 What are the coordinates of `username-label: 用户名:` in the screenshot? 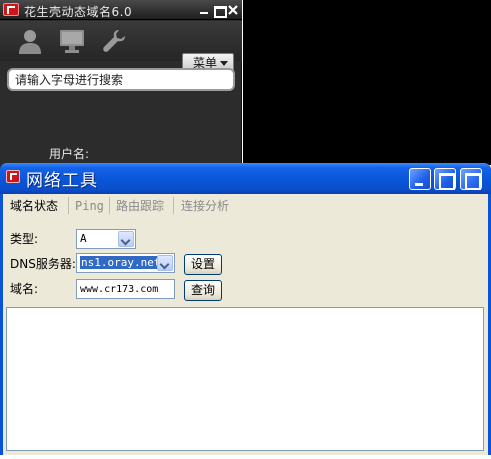 It's located at (69, 154).